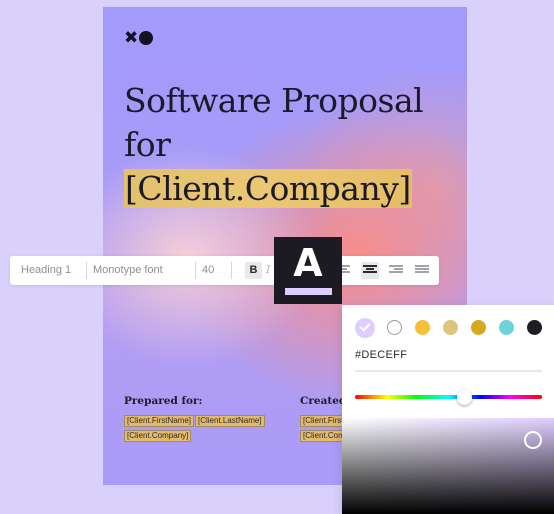 This screenshot has height=514, width=554. What do you see at coordinates (506, 327) in the screenshot?
I see `swatch-teal` at bounding box center [506, 327].